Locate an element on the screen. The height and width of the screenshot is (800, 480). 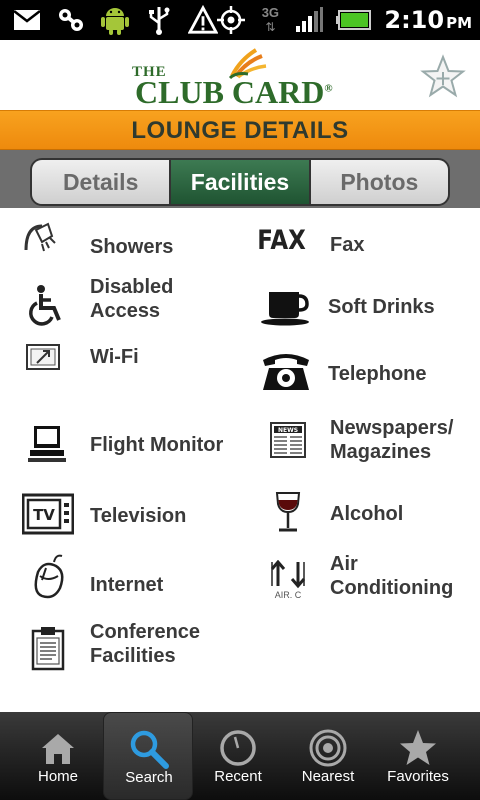
telephone-icon is located at coordinates (286, 372).